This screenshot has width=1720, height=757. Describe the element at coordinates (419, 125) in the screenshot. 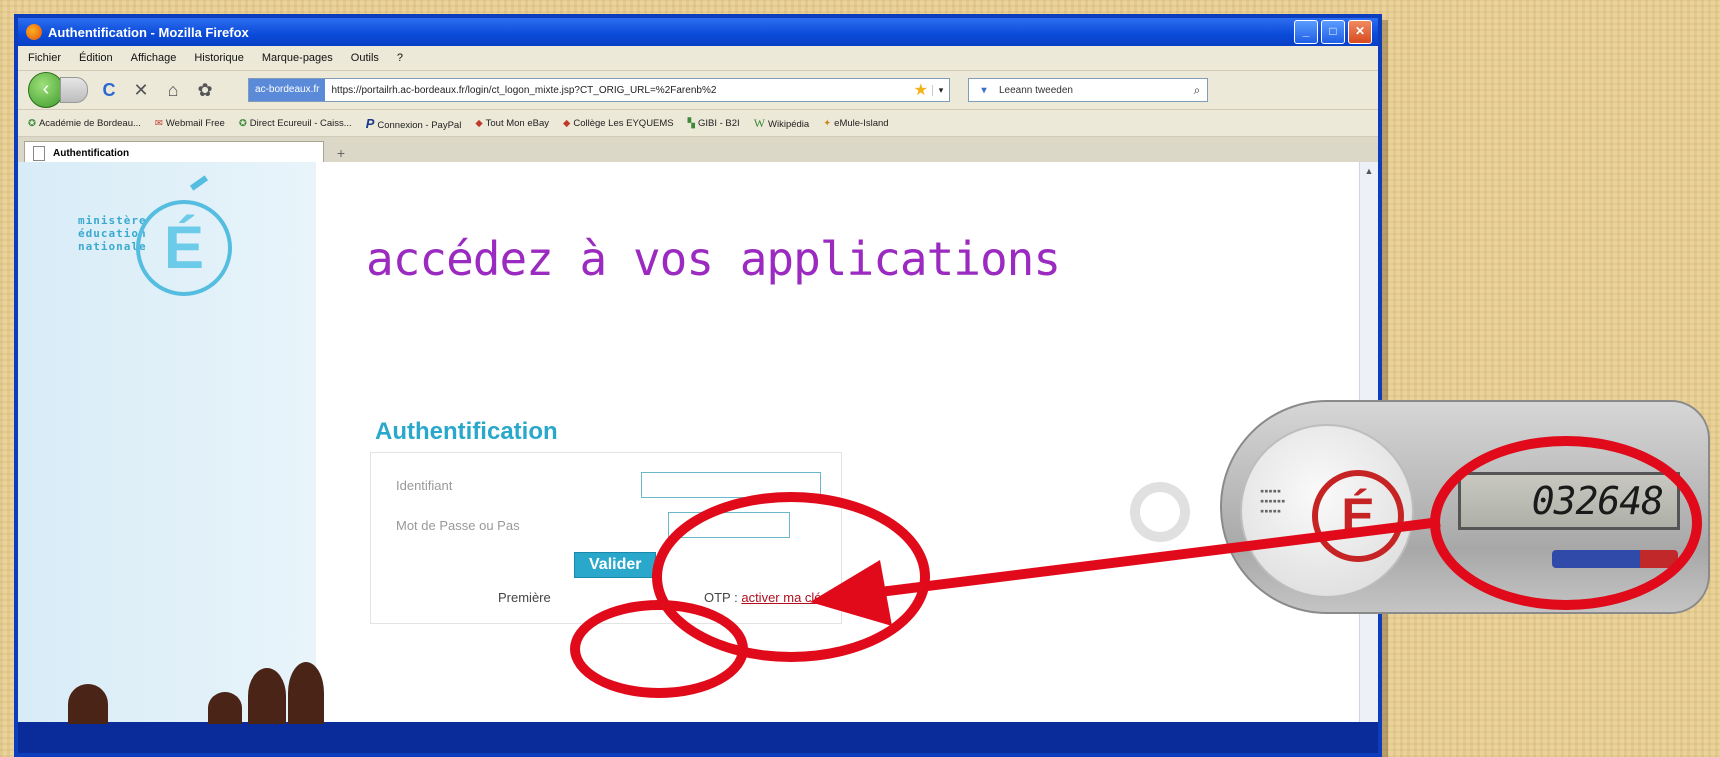

I see `bookmark-label: Connexion - PayPal` at that location.